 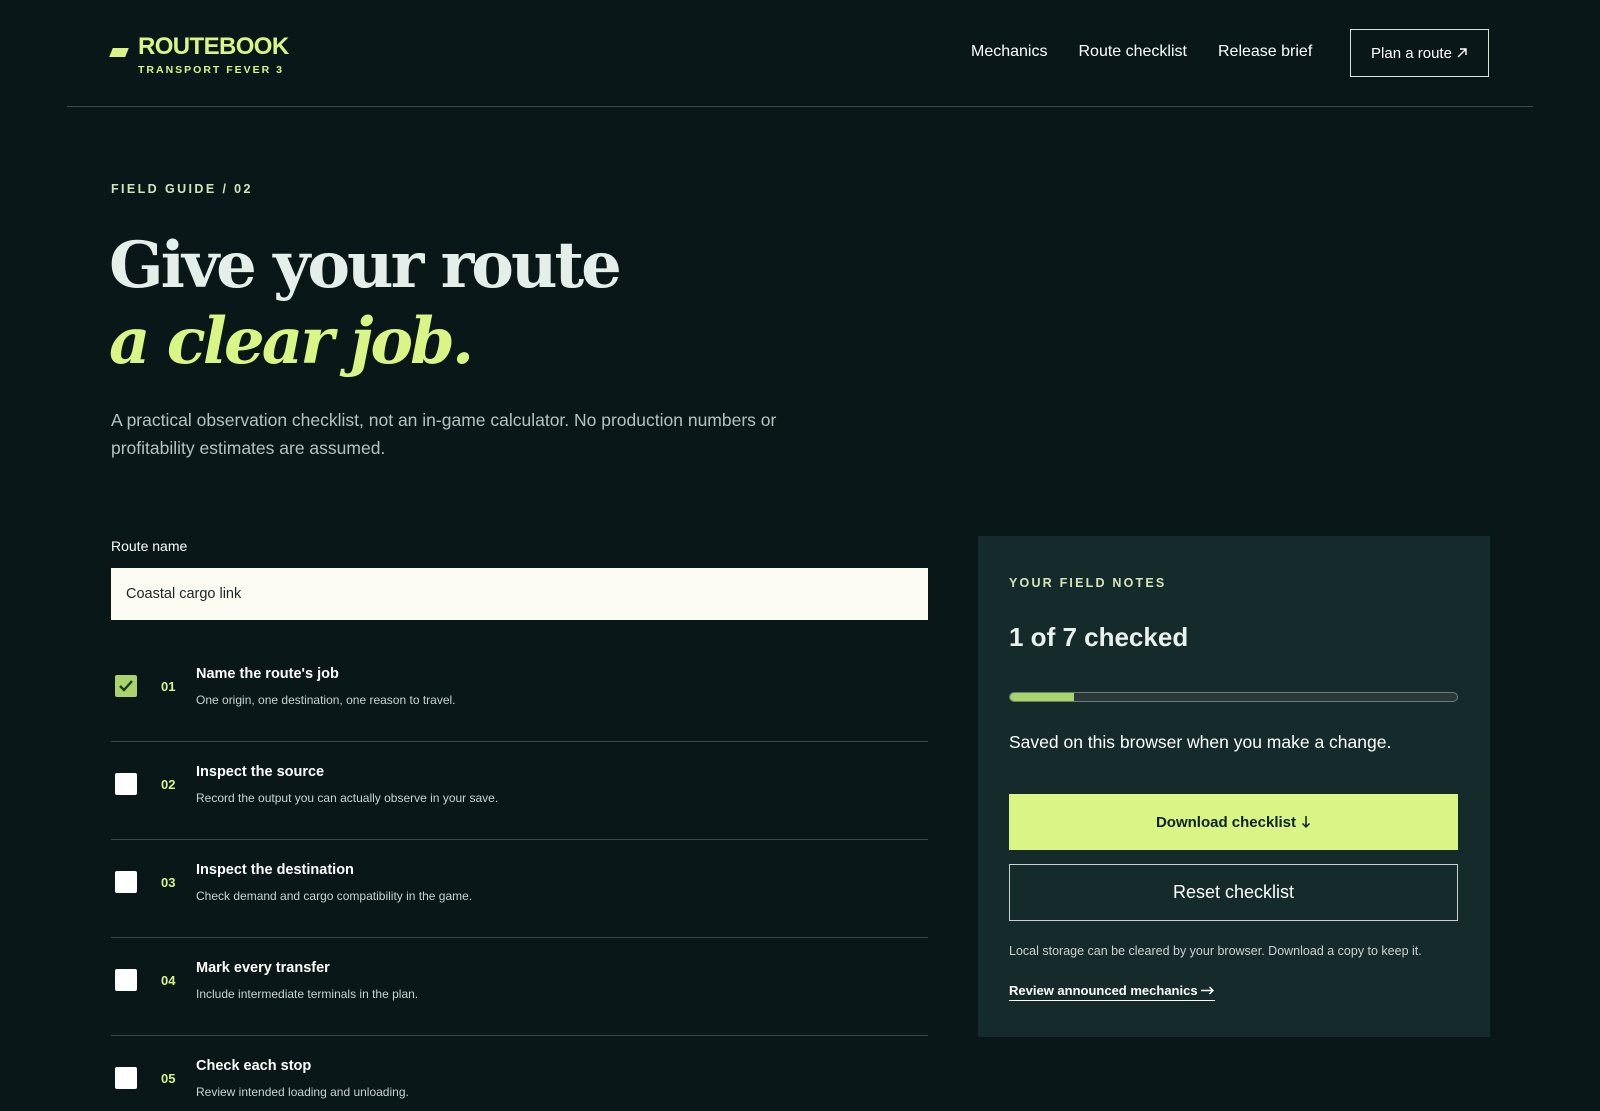 I want to click on progress-fill, so click(x=1042, y=697).